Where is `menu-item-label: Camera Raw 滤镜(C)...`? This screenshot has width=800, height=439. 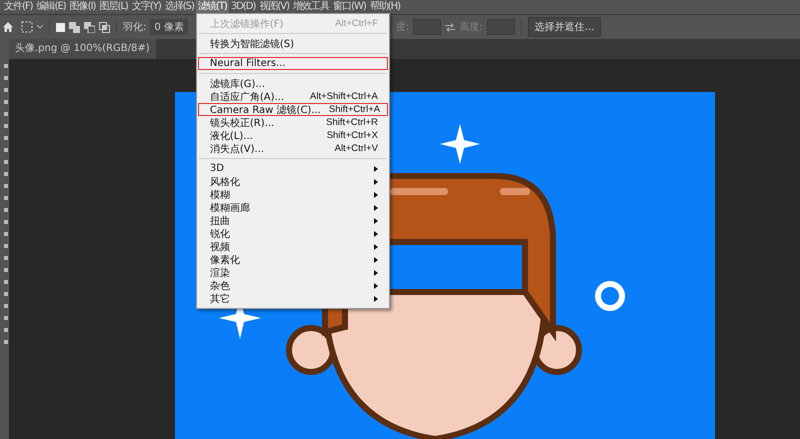
menu-item-label: Camera Raw 滤镜(C)... is located at coordinates (265, 110).